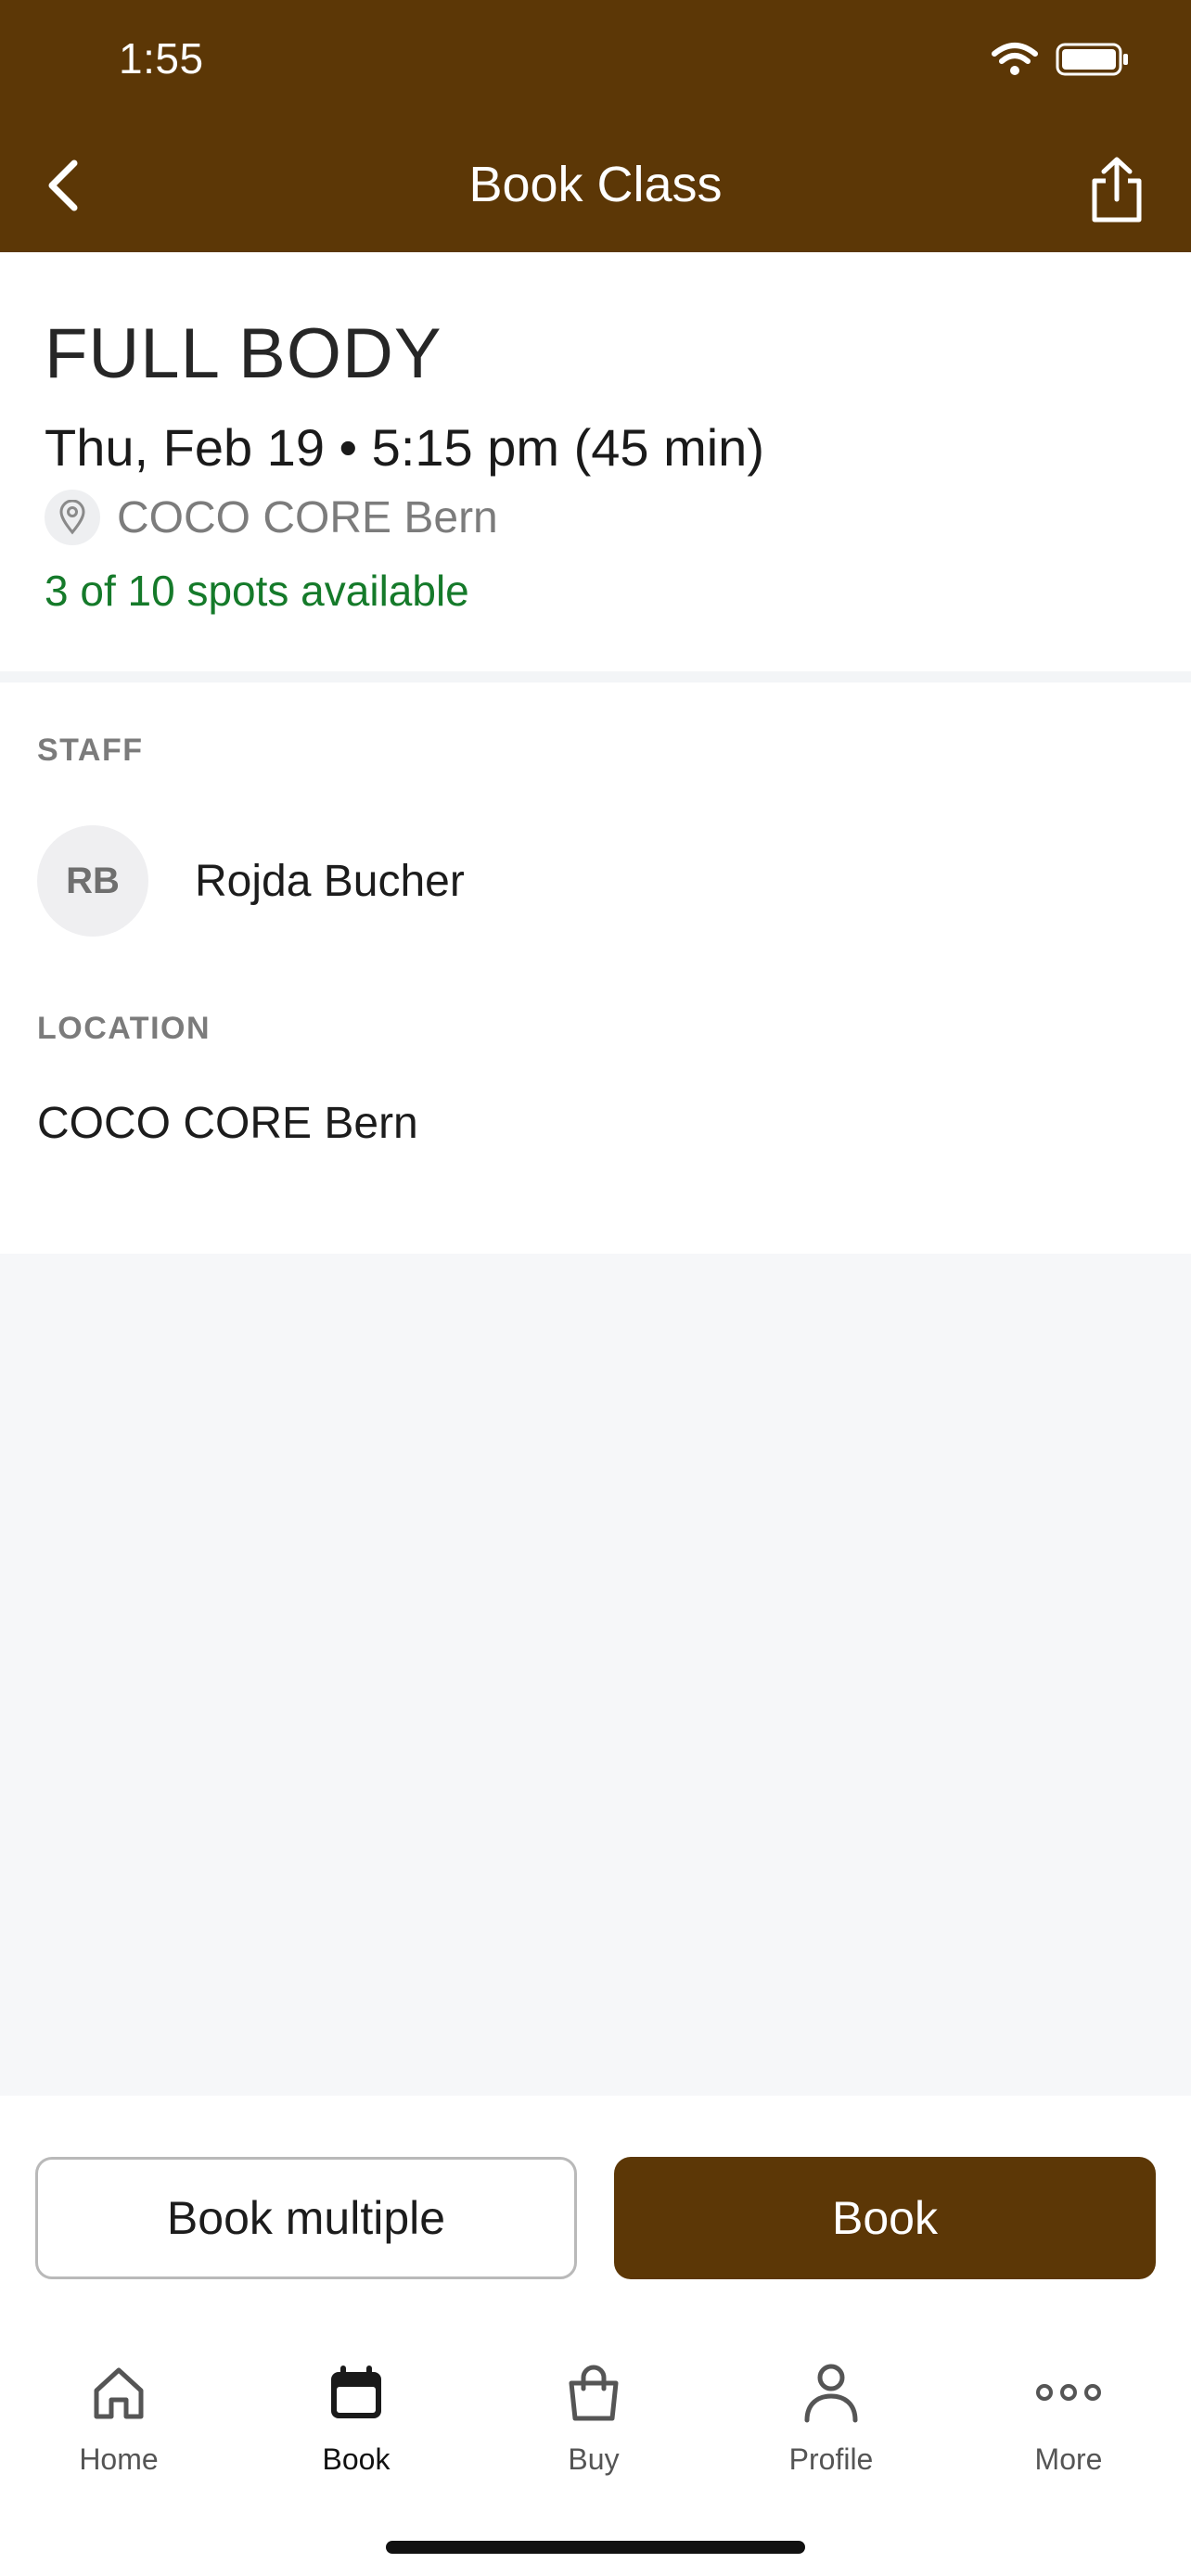 This screenshot has height=2576, width=1191. I want to click on tab-buy-label: Buy, so click(594, 2459).